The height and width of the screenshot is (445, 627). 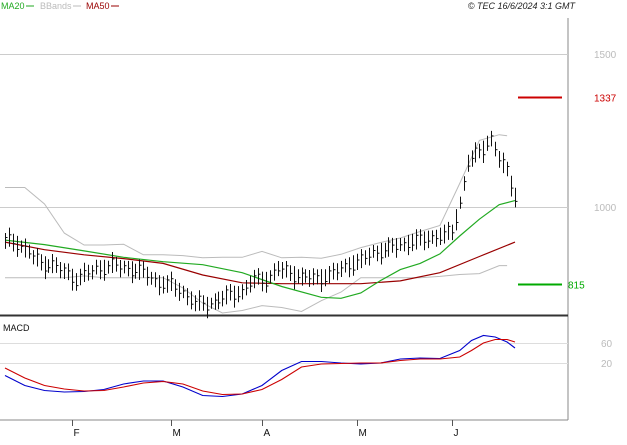 I want to click on price-level-label-815: 815, so click(x=576, y=286).